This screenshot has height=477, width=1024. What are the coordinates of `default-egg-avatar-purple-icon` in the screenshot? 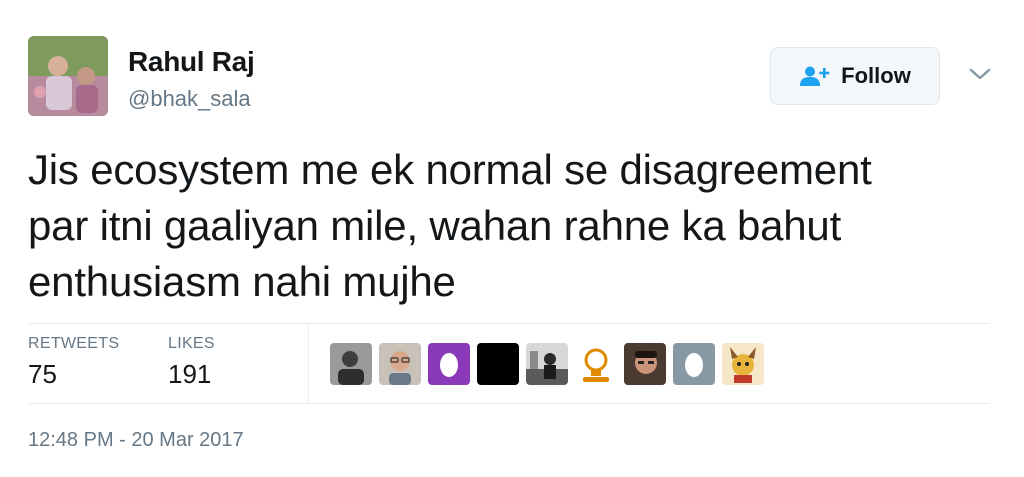 It's located at (449, 364).